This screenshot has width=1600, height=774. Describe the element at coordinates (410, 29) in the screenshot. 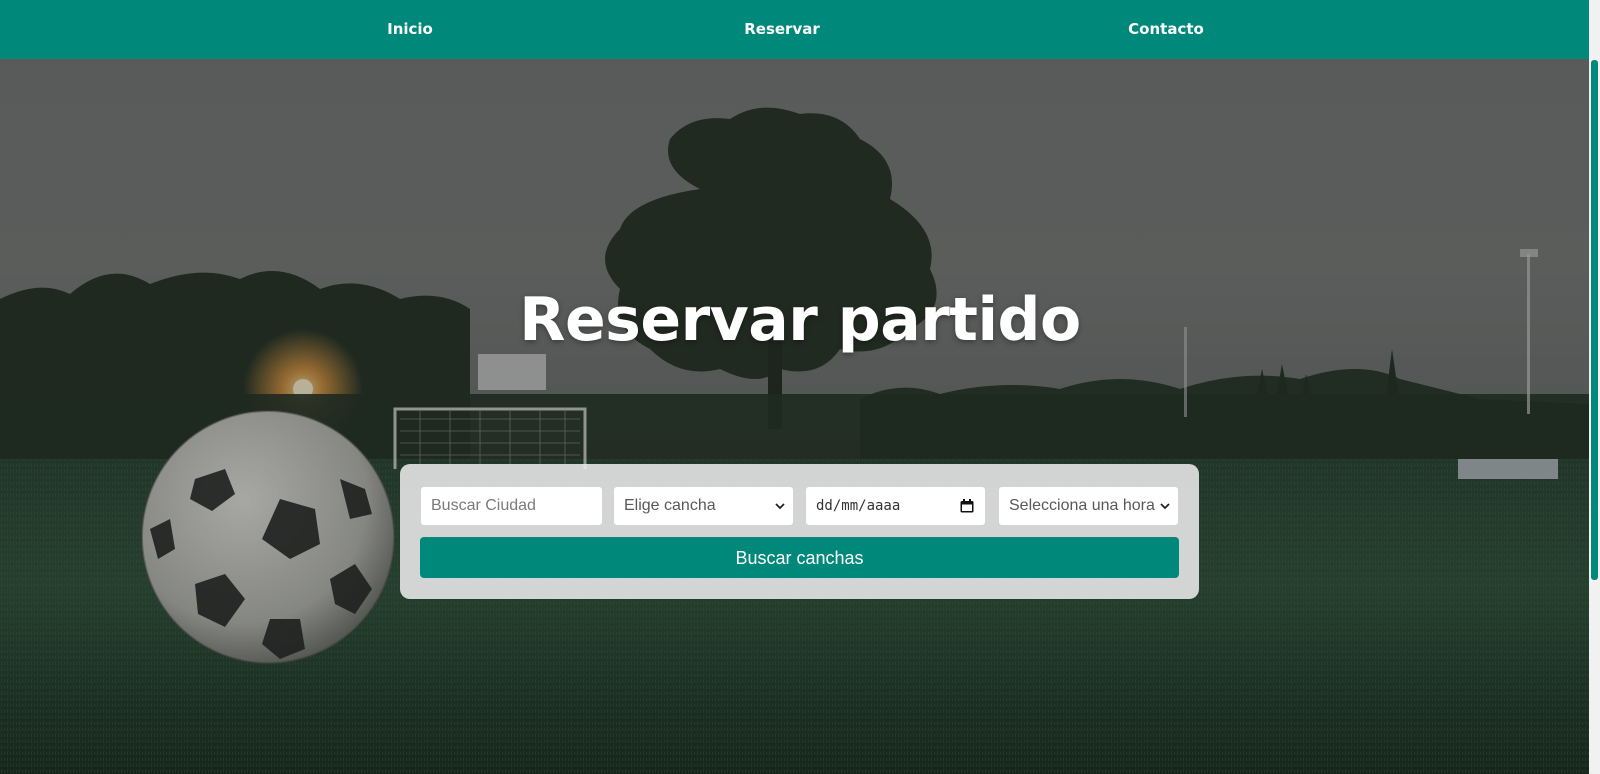

I see `nav-link-inicio: Inicio` at that location.